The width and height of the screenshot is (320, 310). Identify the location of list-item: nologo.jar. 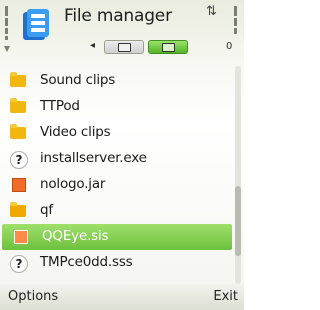
(116, 185).